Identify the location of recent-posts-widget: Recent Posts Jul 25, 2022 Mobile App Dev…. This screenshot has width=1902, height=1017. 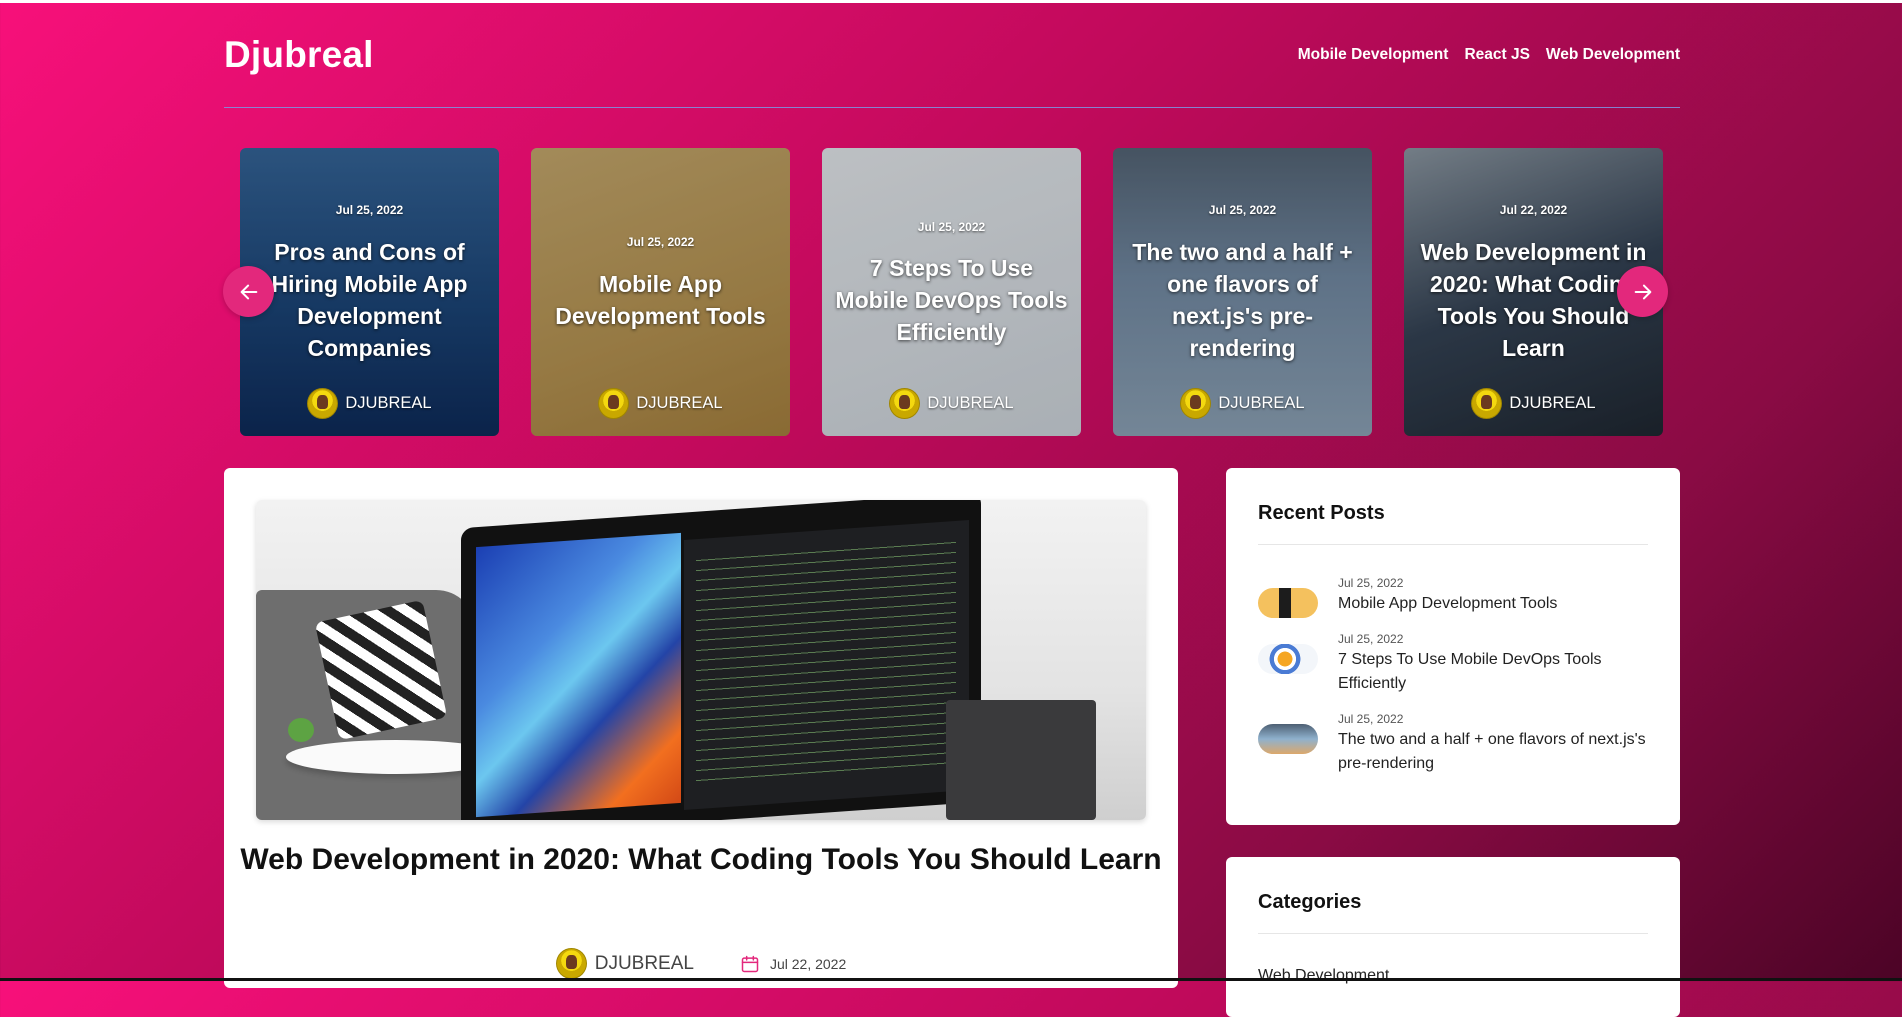
(1453, 646).